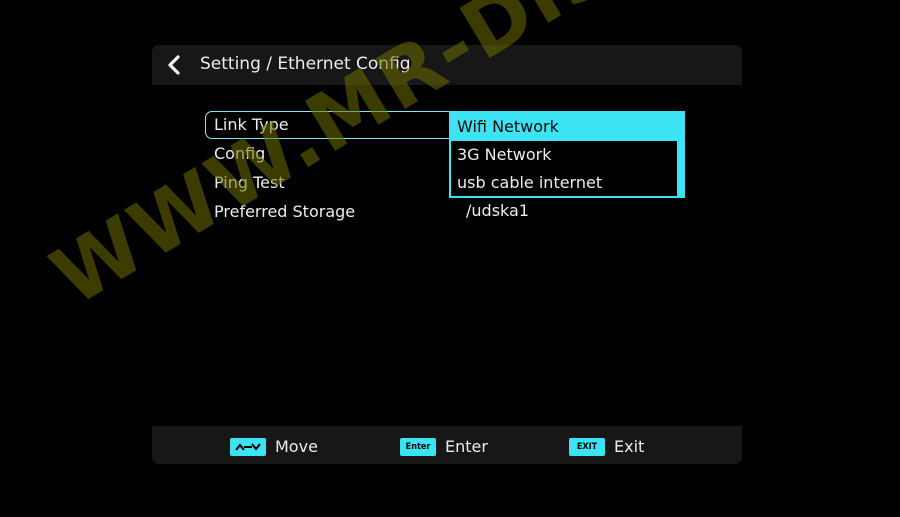 This screenshot has width=900, height=517. Describe the element at coordinates (285, 211) in the screenshot. I see `menu-item-label: Preferred Storage` at that location.